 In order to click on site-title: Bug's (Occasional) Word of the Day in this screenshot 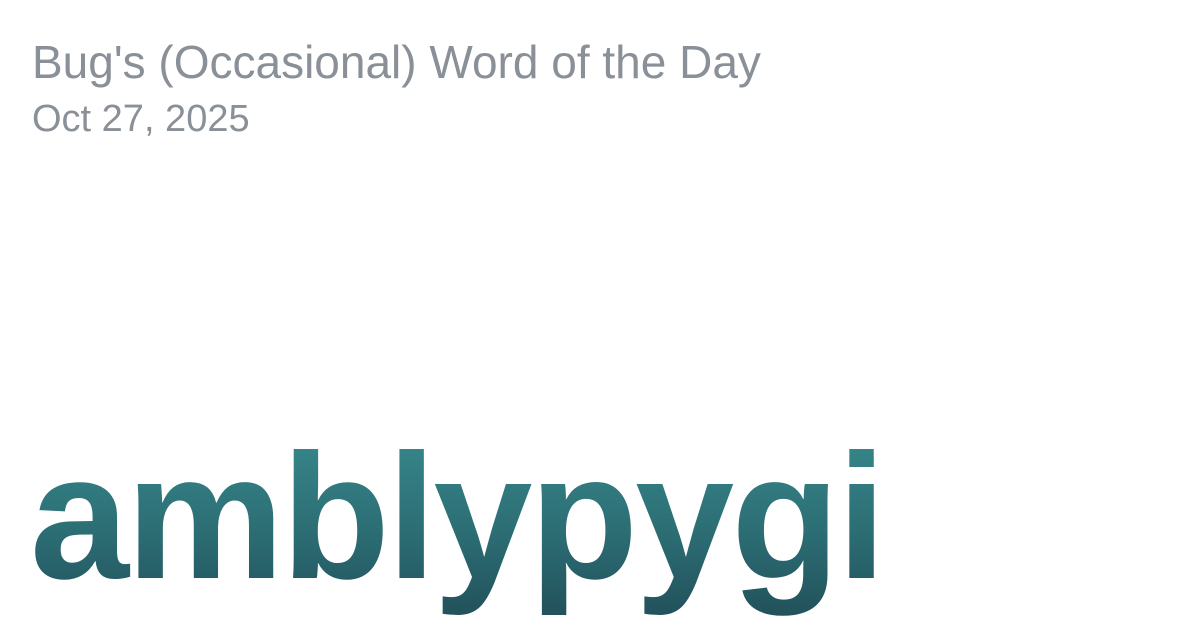, I will do `click(396, 62)`.